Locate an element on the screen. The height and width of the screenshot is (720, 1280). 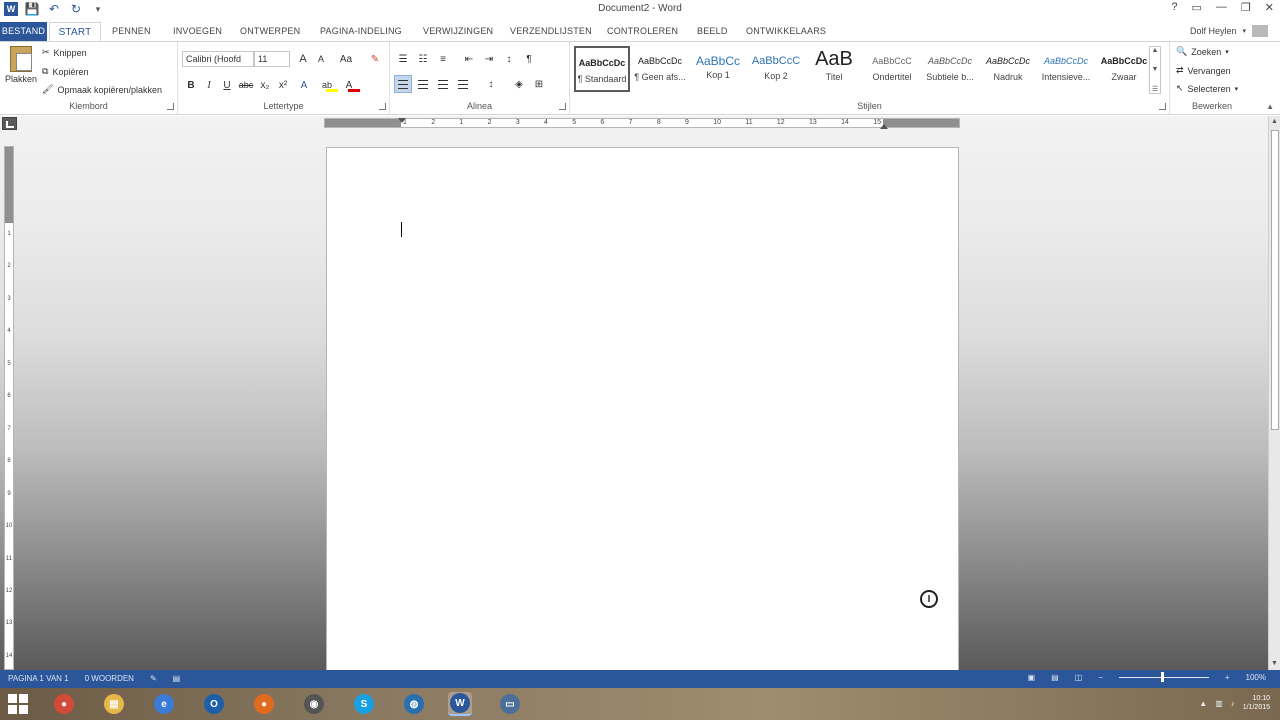
align-left-icon is located at coordinates (403, 84).